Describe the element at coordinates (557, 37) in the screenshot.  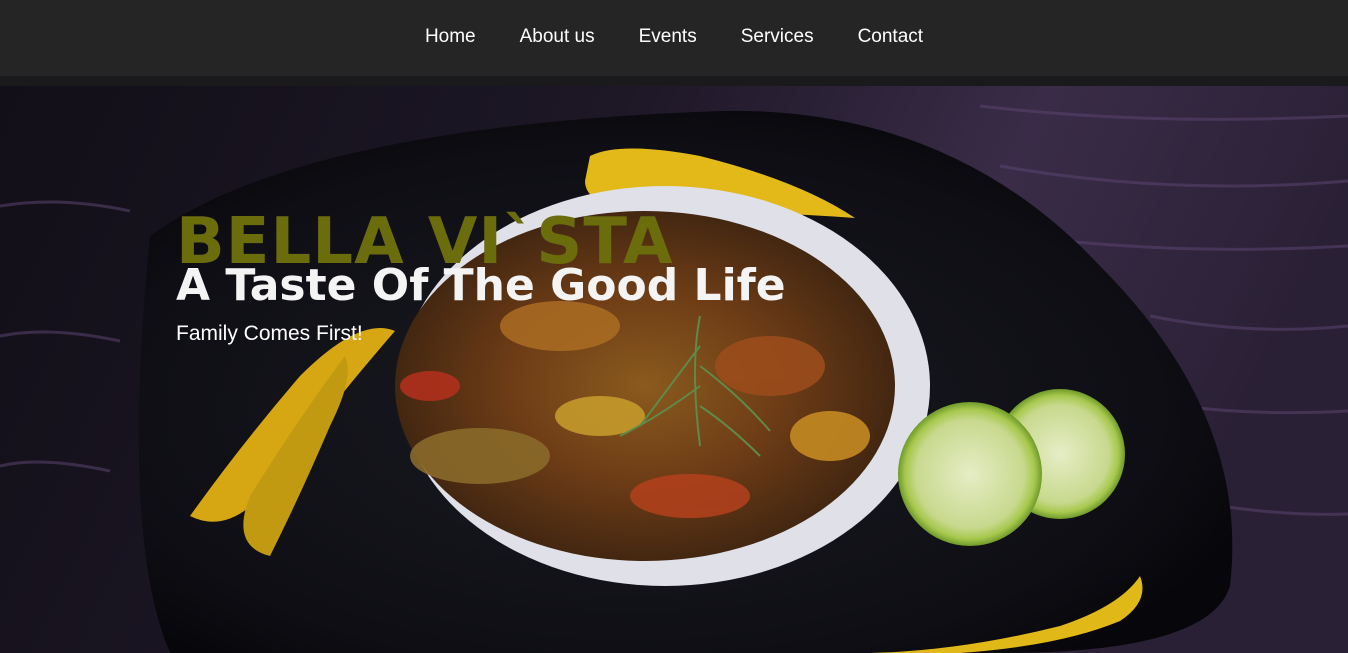
I see `nav-link-about-us: About us` at that location.